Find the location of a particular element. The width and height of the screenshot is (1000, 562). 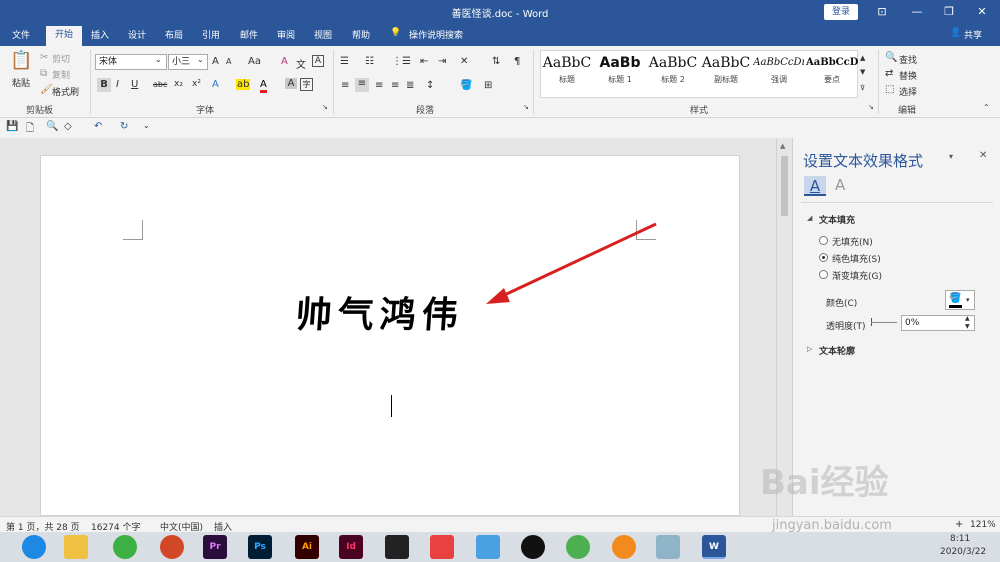

scroll-up-icon: ▲ is located at coordinates (862, 58).